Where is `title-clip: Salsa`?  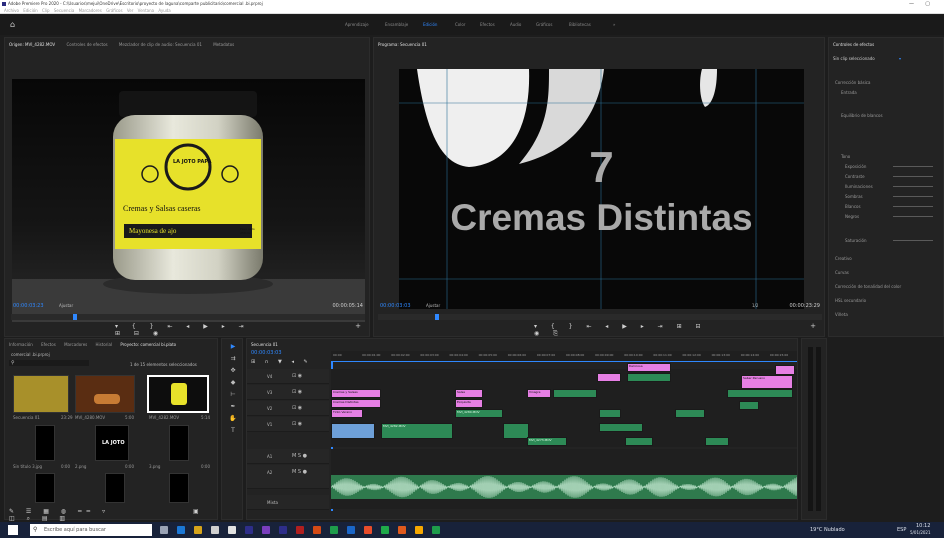 title-clip: Salsa is located at coordinates (469, 393).